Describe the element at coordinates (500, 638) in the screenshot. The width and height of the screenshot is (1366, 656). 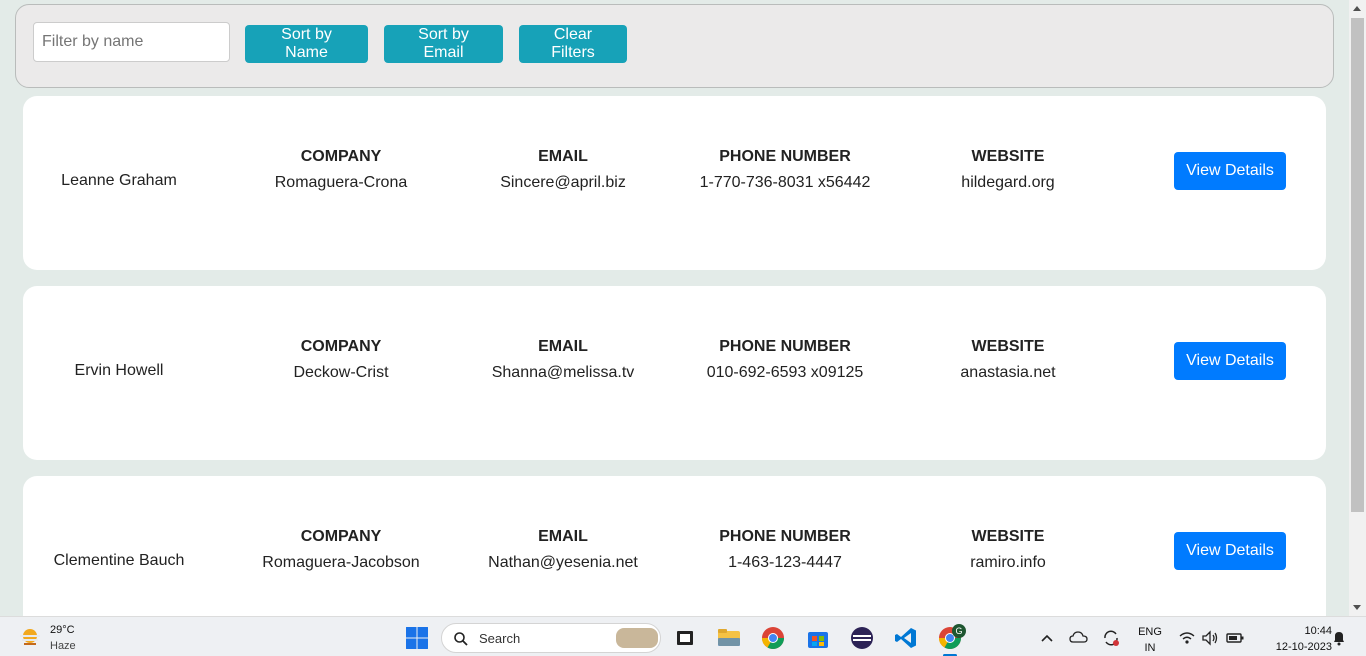
I see `search-label: Search` at that location.